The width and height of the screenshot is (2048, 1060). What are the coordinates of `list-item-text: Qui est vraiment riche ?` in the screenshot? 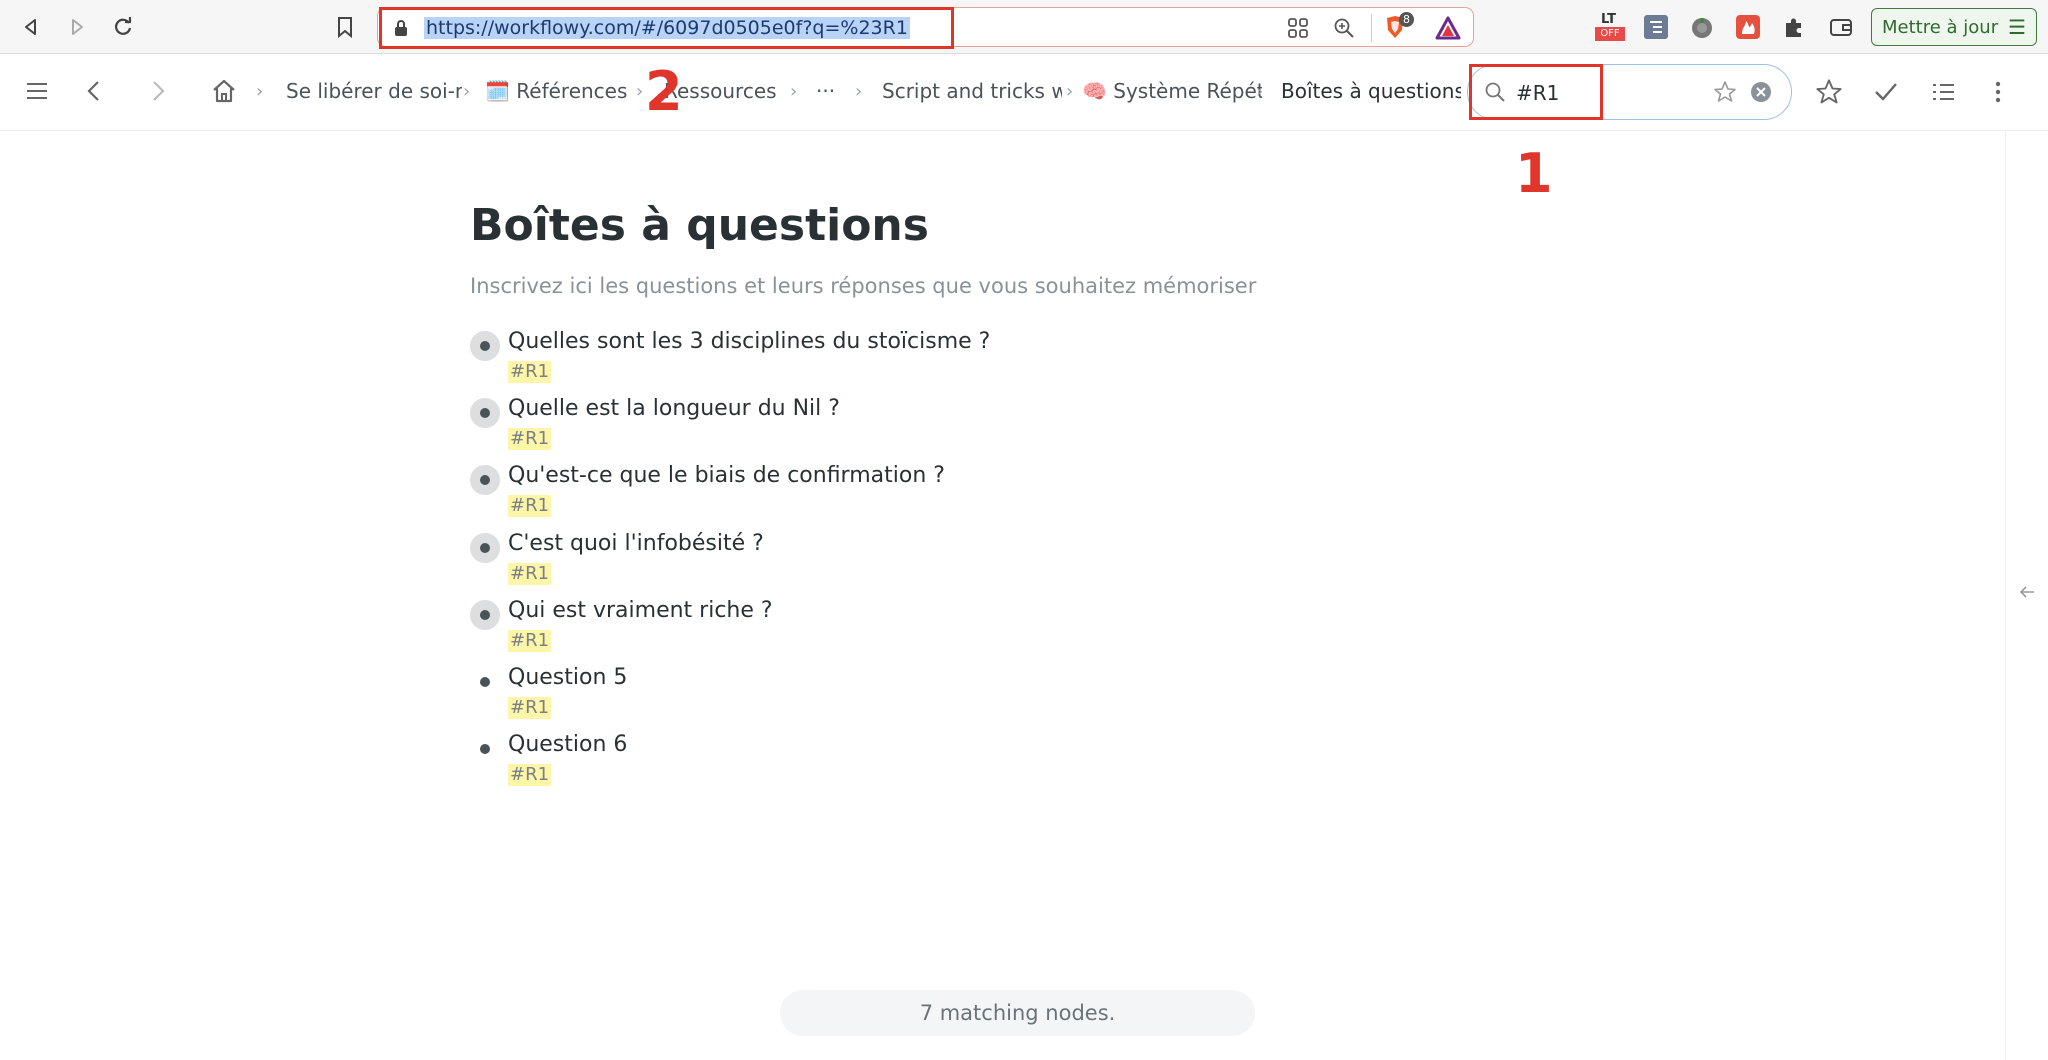 It's located at (640, 610).